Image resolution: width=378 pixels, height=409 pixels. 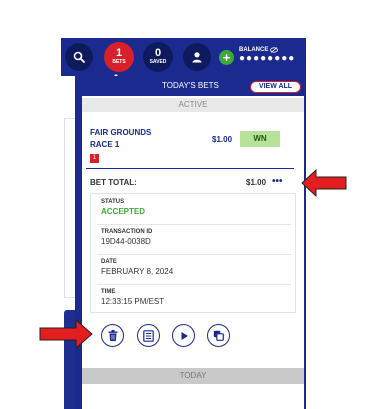 What do you see at coordinates (119, 62) in the screenshot?
I see `bets-label: BETS` at bounding box center [119, 62].